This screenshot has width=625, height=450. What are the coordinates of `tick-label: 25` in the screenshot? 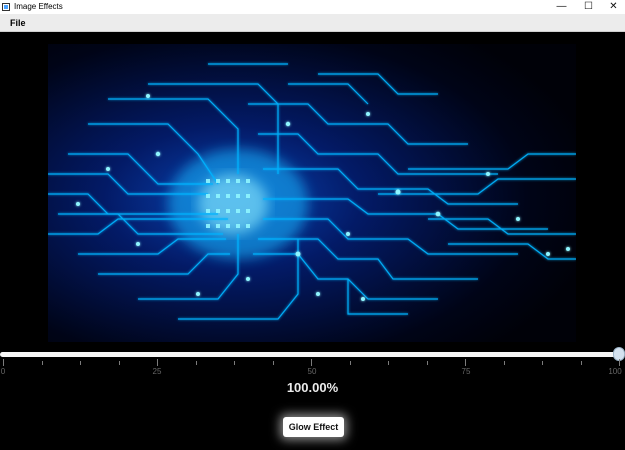 It's located at (157, 371).